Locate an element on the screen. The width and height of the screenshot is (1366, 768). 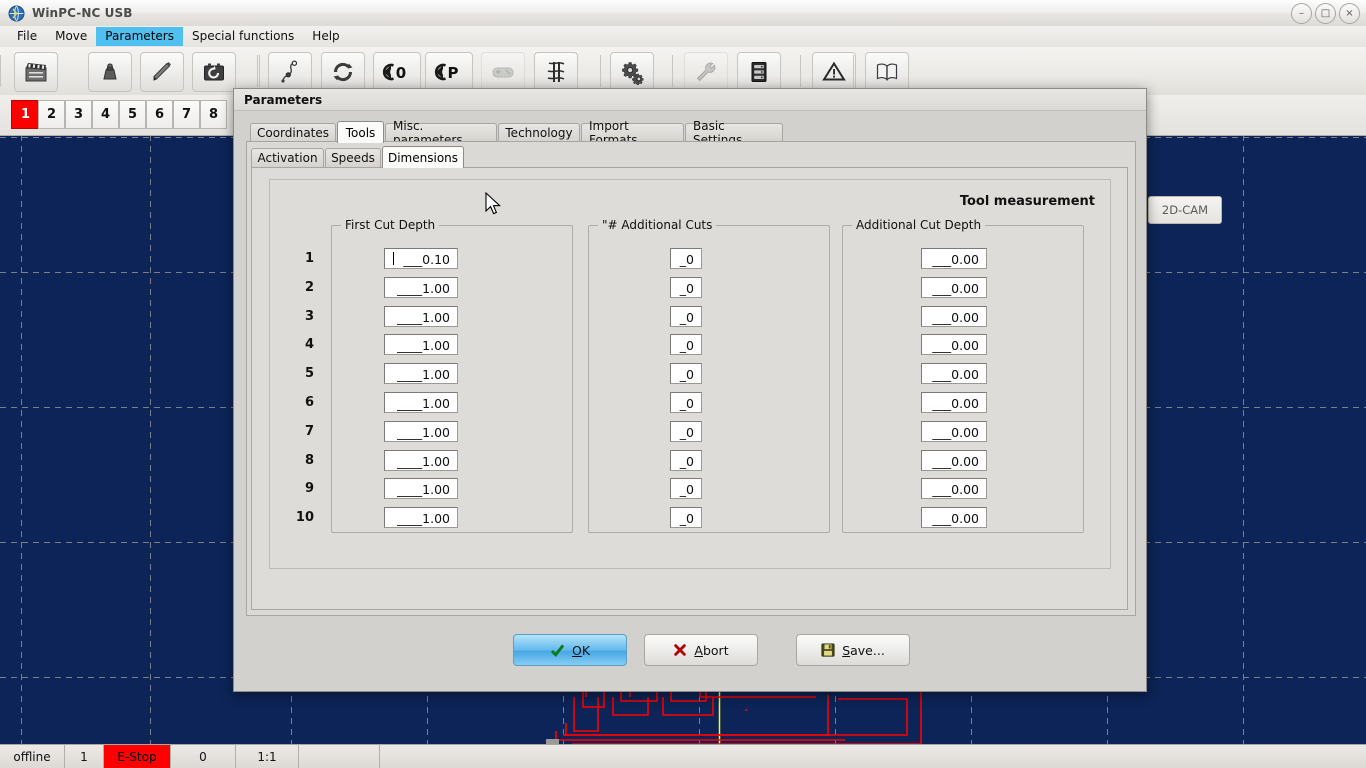
tool-number-6: 6 is located at coordinates (159, 114).